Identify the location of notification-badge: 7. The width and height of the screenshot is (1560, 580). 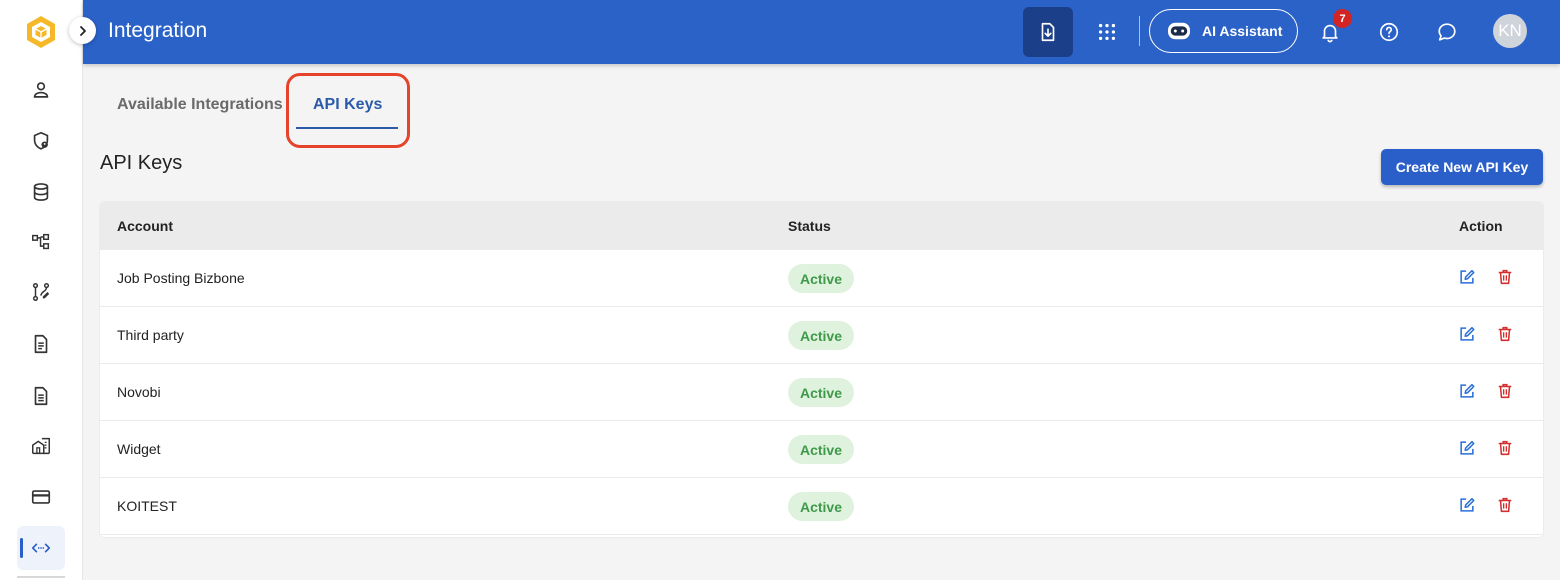
(1342, 18).